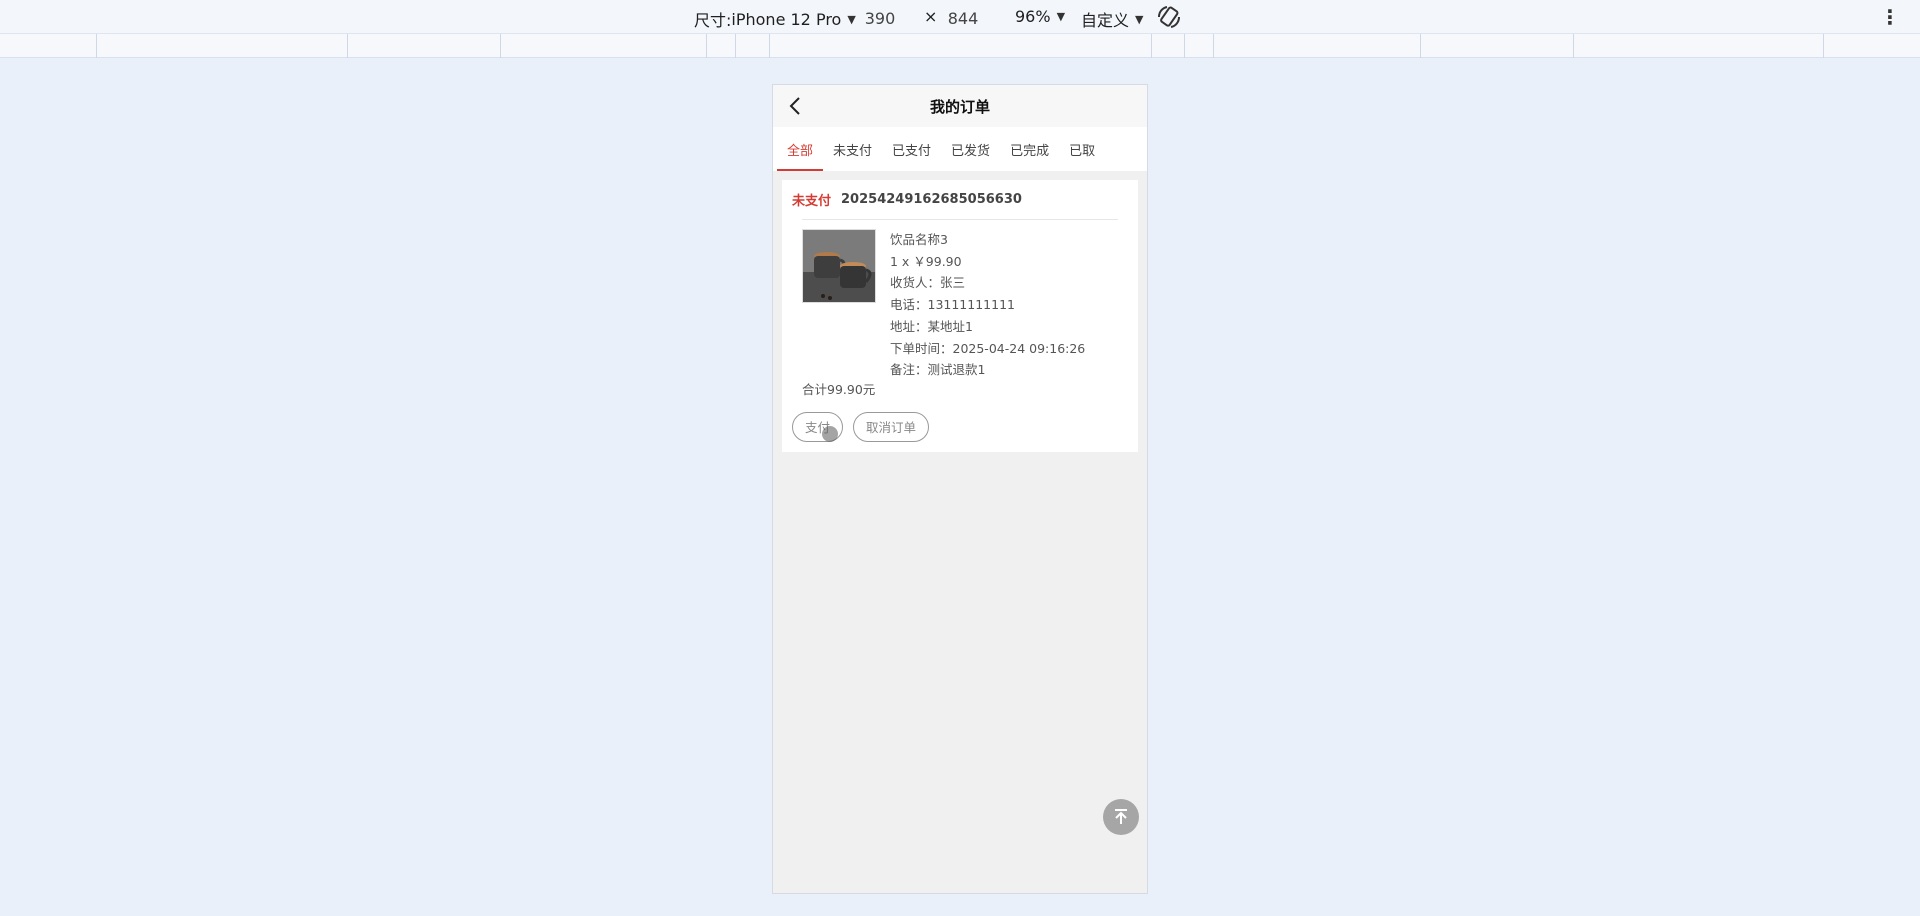 The width and height of the screenshot is (1920, 916). I want to click on zoom-value: 96%, so click(1033, 16).